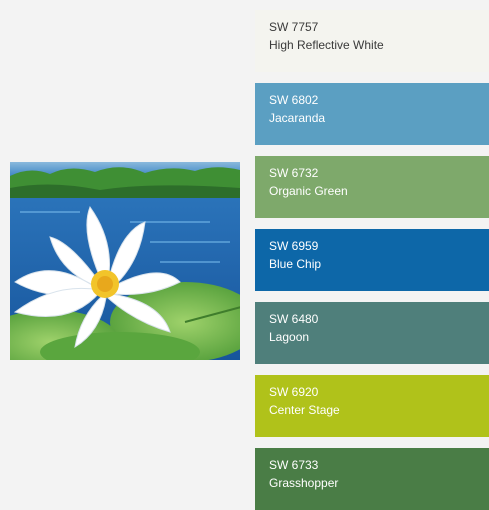 The image size is (489, 510). I want to click on swatch-code: SW 6480, so click(294, 319).